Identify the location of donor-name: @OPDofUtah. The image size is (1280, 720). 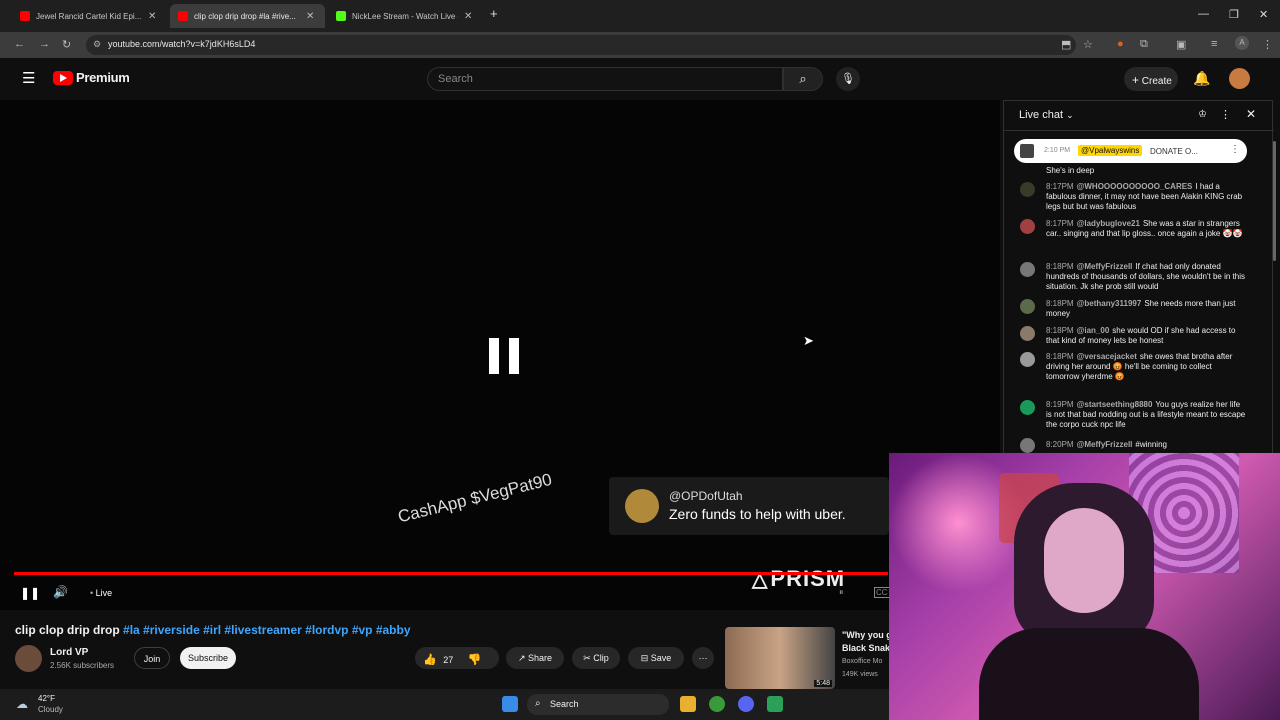
(706, 496).